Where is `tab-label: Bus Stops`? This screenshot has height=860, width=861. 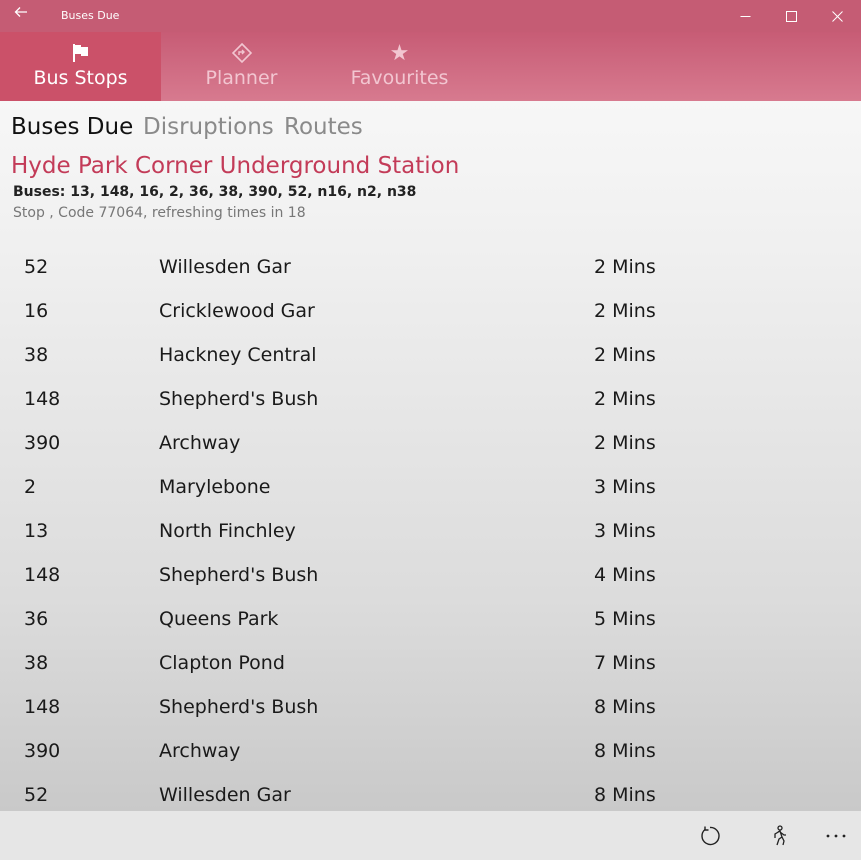 tab-label: Bus Stops is located at coordinates (80, 78).